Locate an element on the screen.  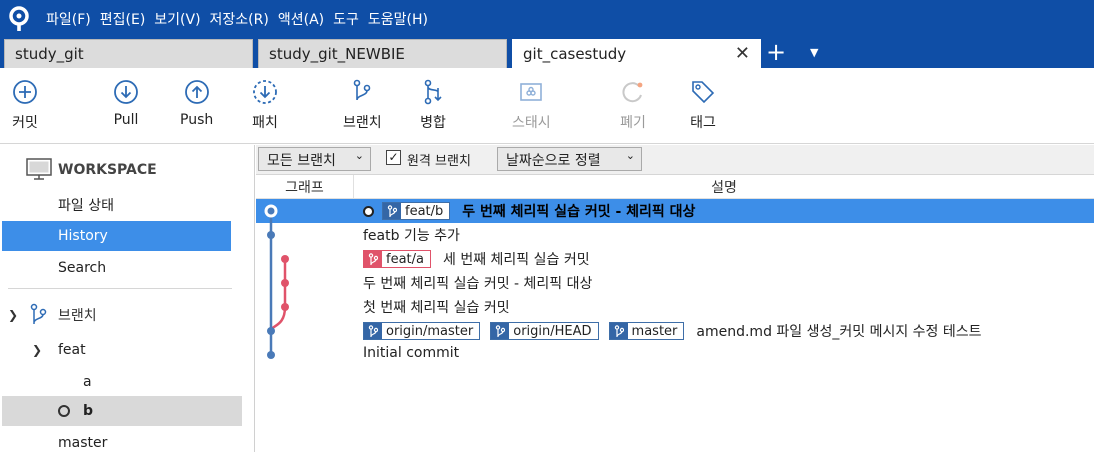
commit-button: 커밋 is located at coordinates (25, 105).